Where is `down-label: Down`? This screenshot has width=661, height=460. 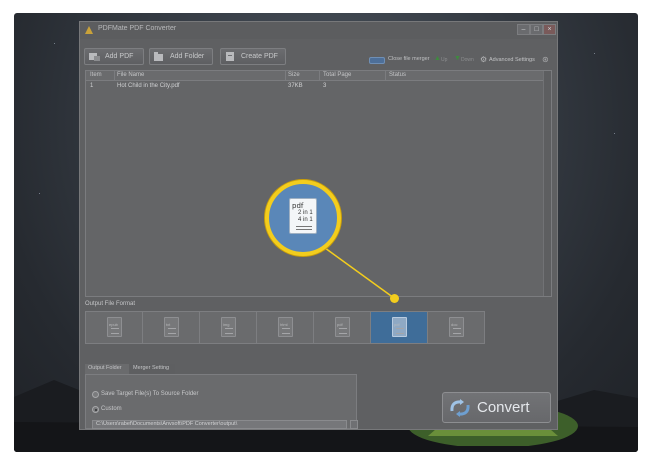
down-label: Down is located at coordinates (467, 60).